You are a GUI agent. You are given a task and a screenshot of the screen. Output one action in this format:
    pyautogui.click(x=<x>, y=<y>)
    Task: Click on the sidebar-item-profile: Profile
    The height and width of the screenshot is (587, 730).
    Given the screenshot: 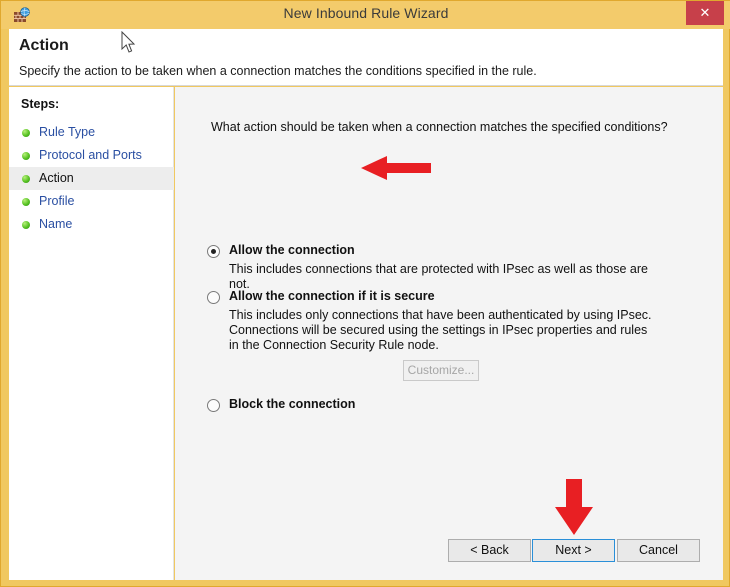 What is the action you would take?
    pyautogui.click(x=91, y=201)
    